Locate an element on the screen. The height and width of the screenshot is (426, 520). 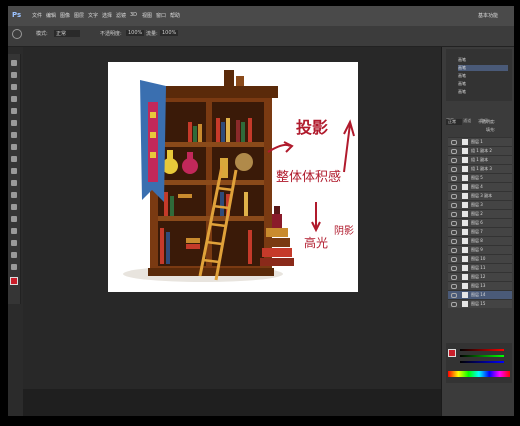
menu-item-select: 选择 is located at coordinates (107, 15).